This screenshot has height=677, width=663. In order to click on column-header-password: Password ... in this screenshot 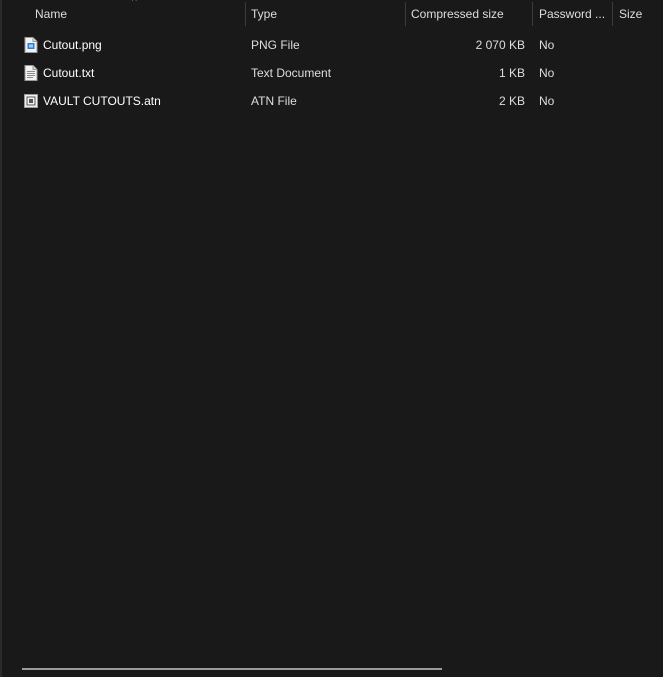, I will do `click(572, 13)`.